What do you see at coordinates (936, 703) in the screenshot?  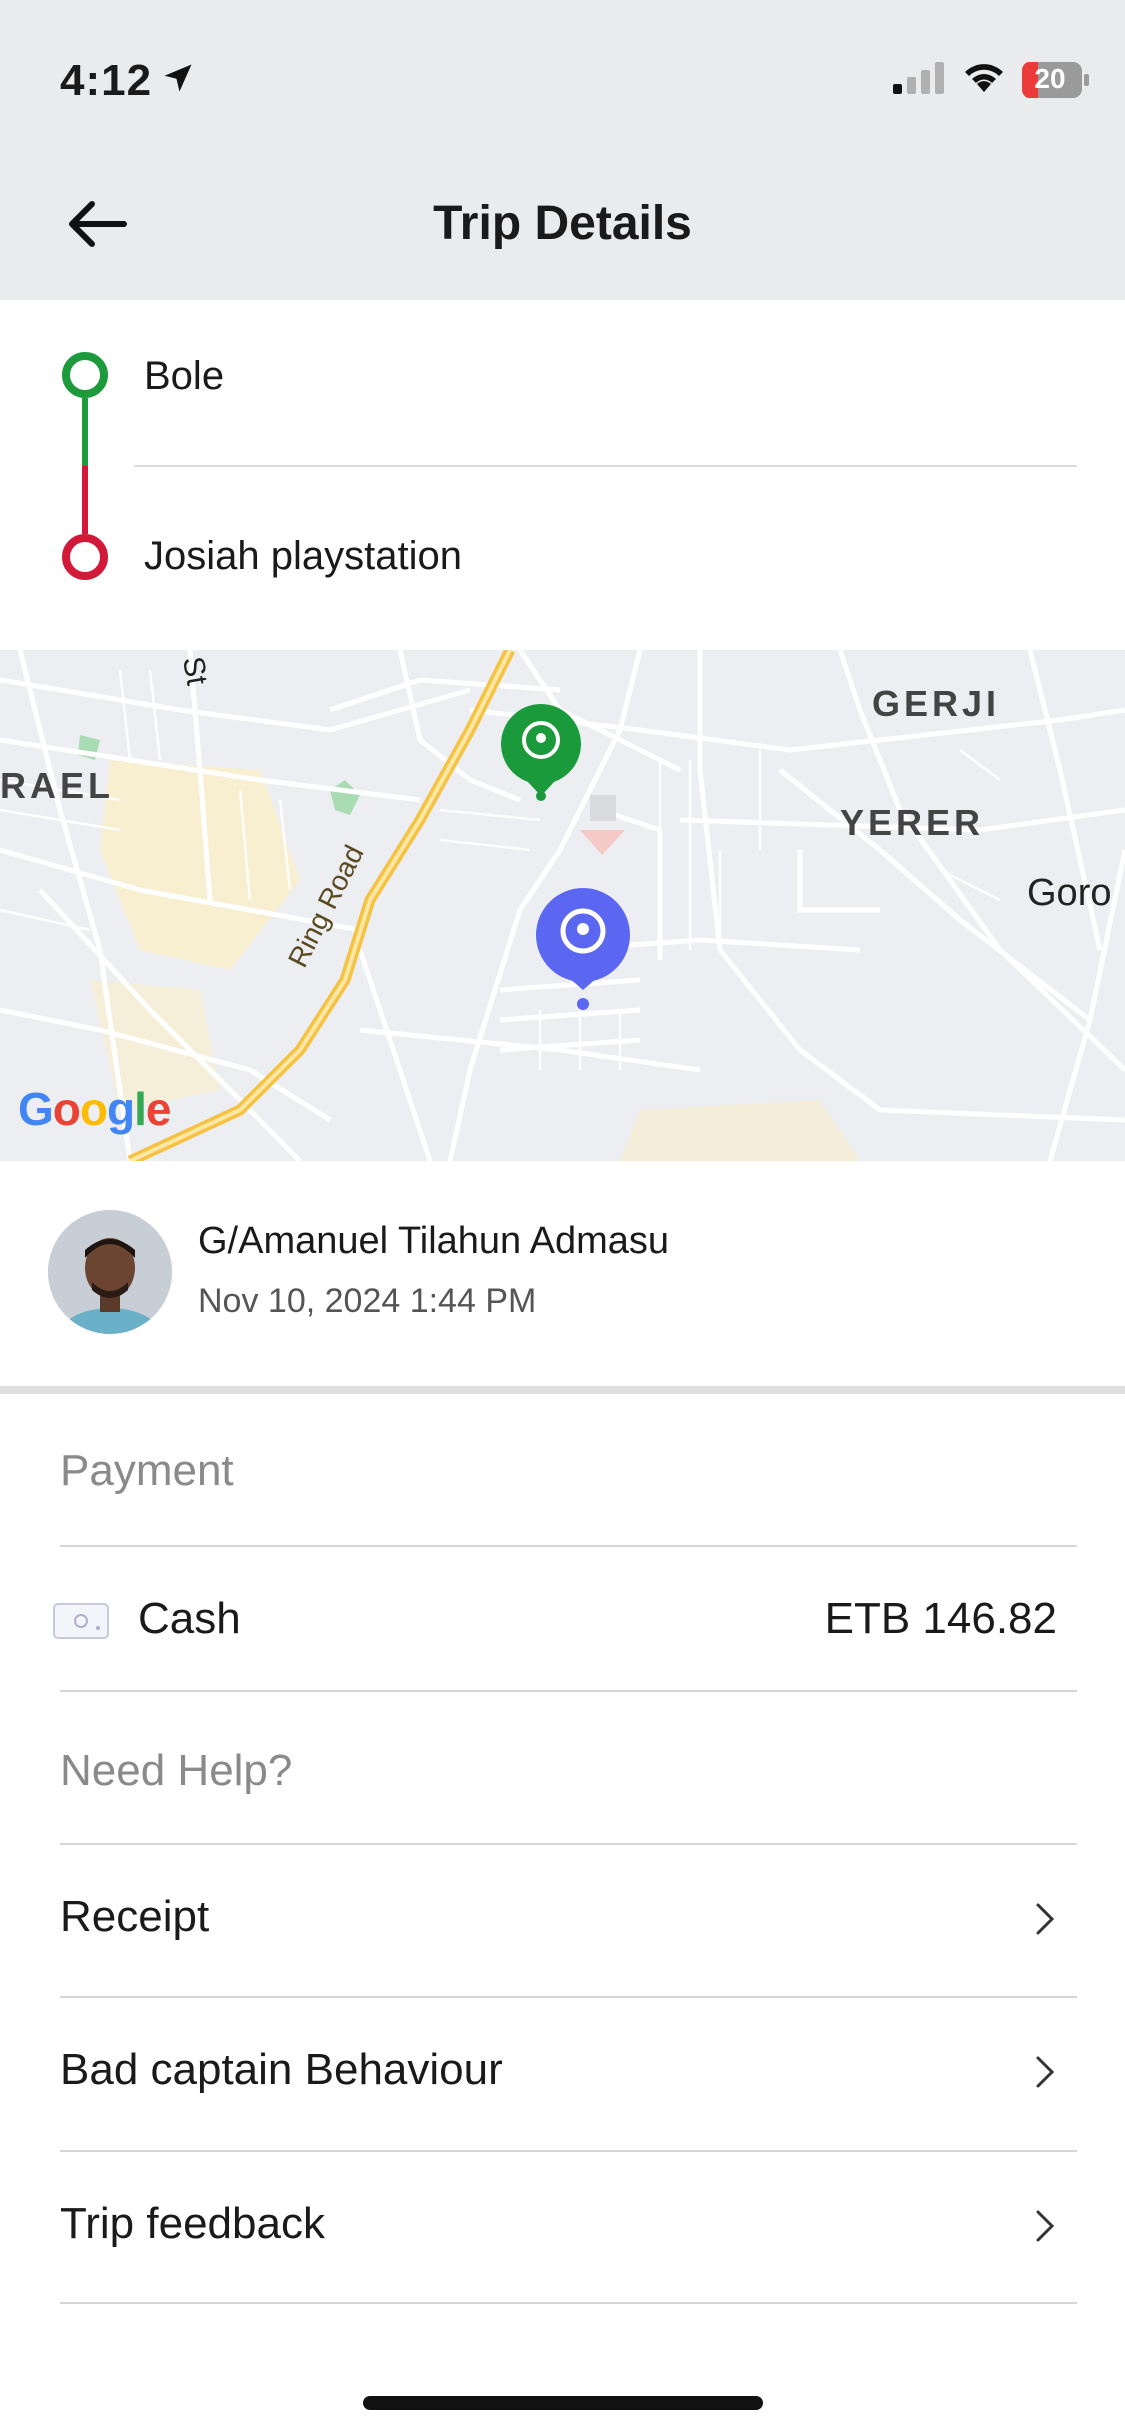 I see `map-label-gerji: GERJI` at bounding box center [936, 703].